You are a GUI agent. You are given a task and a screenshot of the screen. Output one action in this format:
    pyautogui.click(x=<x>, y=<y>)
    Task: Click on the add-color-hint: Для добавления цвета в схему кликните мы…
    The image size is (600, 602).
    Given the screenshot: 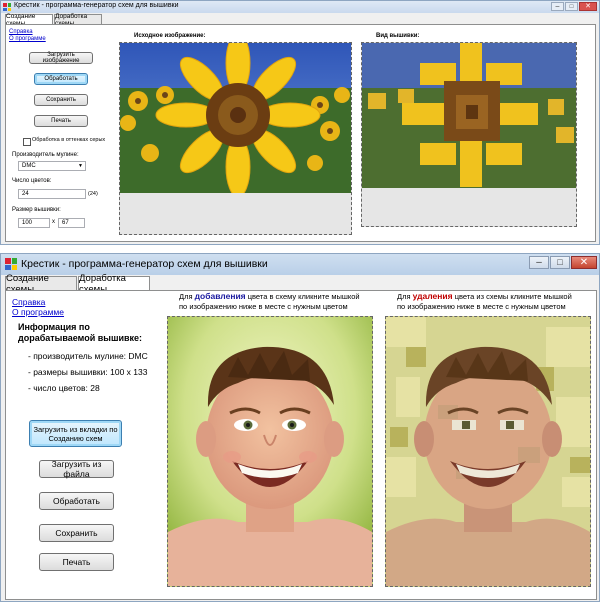 What is the action you would take?
    pyautogui.click(x=269, y=296)
    